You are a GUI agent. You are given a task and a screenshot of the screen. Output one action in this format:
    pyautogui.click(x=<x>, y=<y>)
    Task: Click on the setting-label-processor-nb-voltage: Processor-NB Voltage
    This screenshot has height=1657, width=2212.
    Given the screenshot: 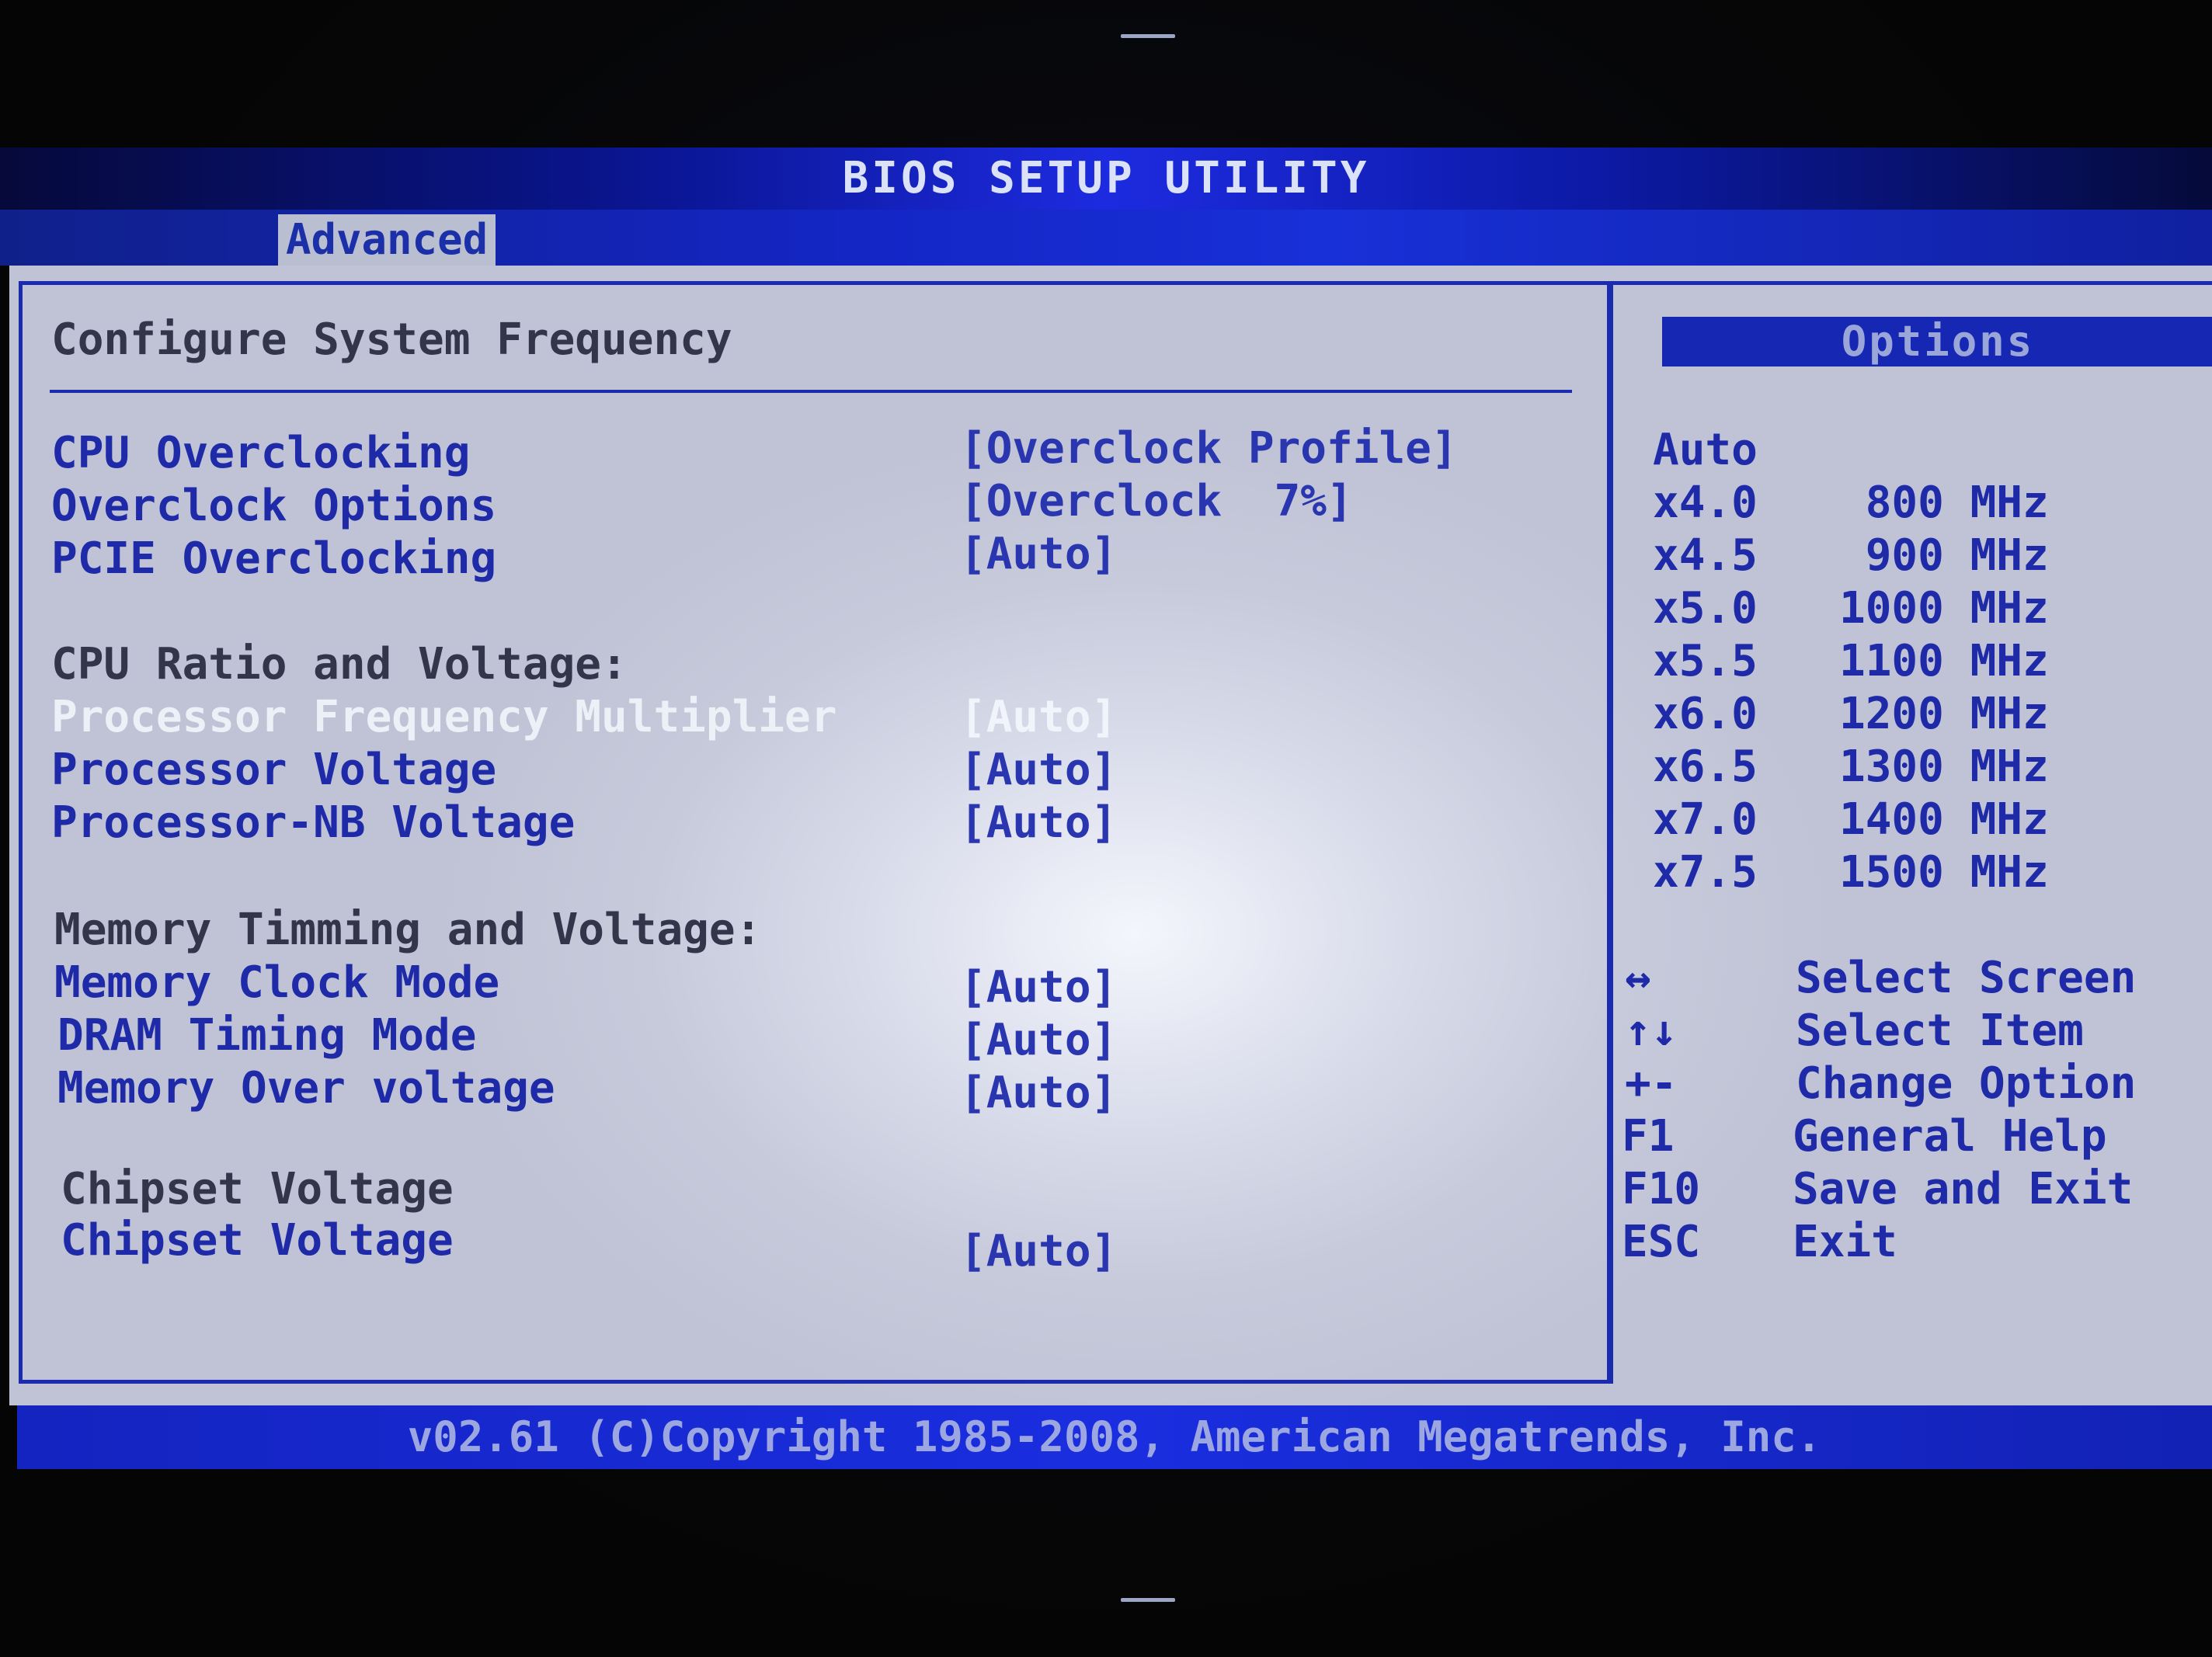 What is the action you would take?
    pyautogui.click(x=313, y=823)
    